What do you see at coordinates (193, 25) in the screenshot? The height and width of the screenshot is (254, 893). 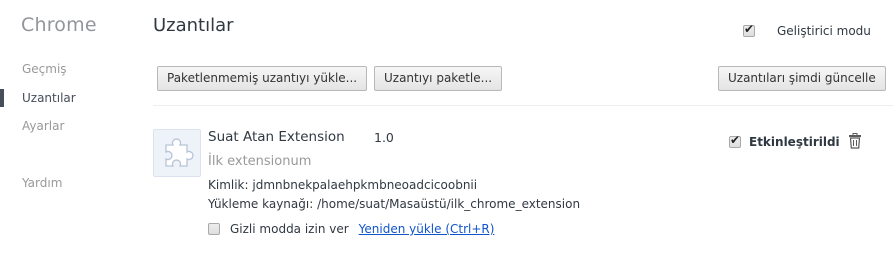 I see `page-title: Uzantılar` at bounding box center [193, 25].